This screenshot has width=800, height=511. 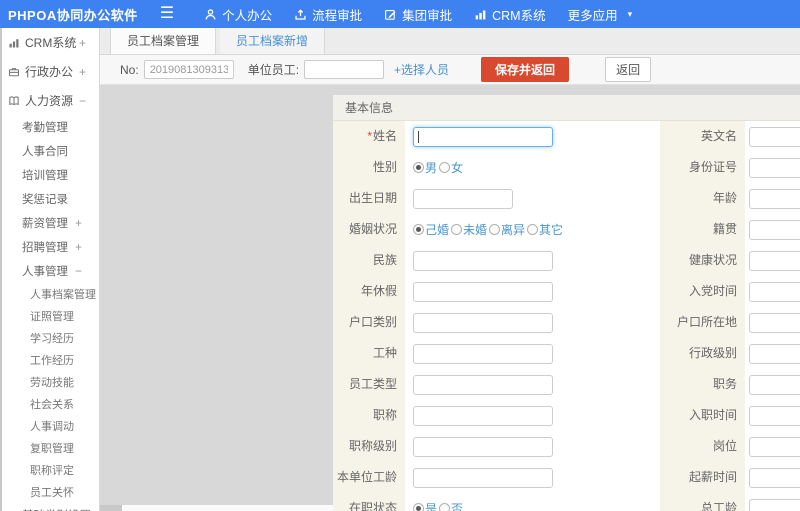 I want to click on hamburger-menu-icon: ☰, so click(x=167, y=14).